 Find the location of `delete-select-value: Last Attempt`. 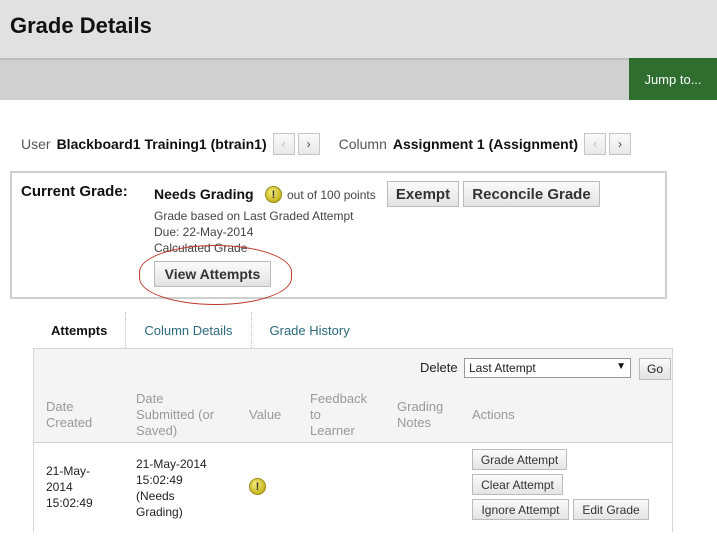

delete-select-value: Last Attempt is located at coordinates (502, 368).